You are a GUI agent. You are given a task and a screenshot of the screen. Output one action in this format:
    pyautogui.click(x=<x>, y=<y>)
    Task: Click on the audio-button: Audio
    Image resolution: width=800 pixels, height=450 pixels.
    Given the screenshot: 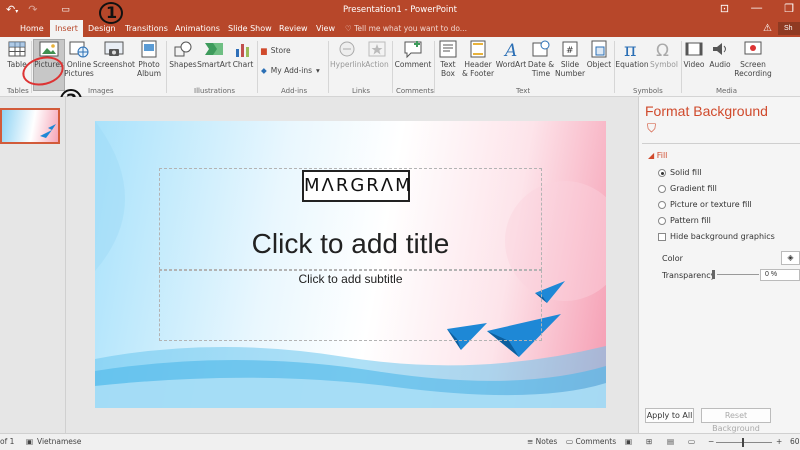 What is the action you would take?
    pyautogui.click(x=720, y=62)
    